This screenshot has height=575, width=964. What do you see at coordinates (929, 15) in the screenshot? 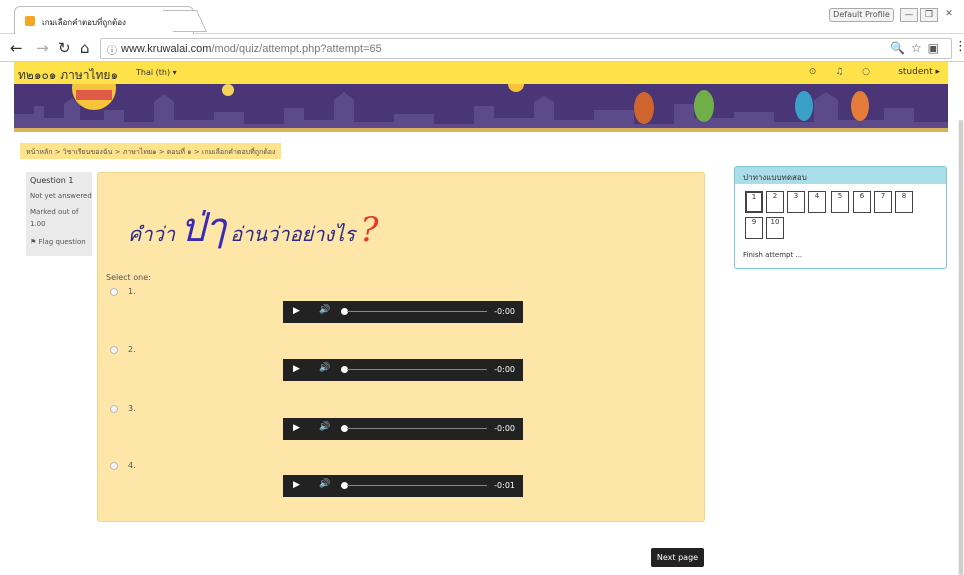
I see `maximize-button: ❐` at bounding box center [929, 15].